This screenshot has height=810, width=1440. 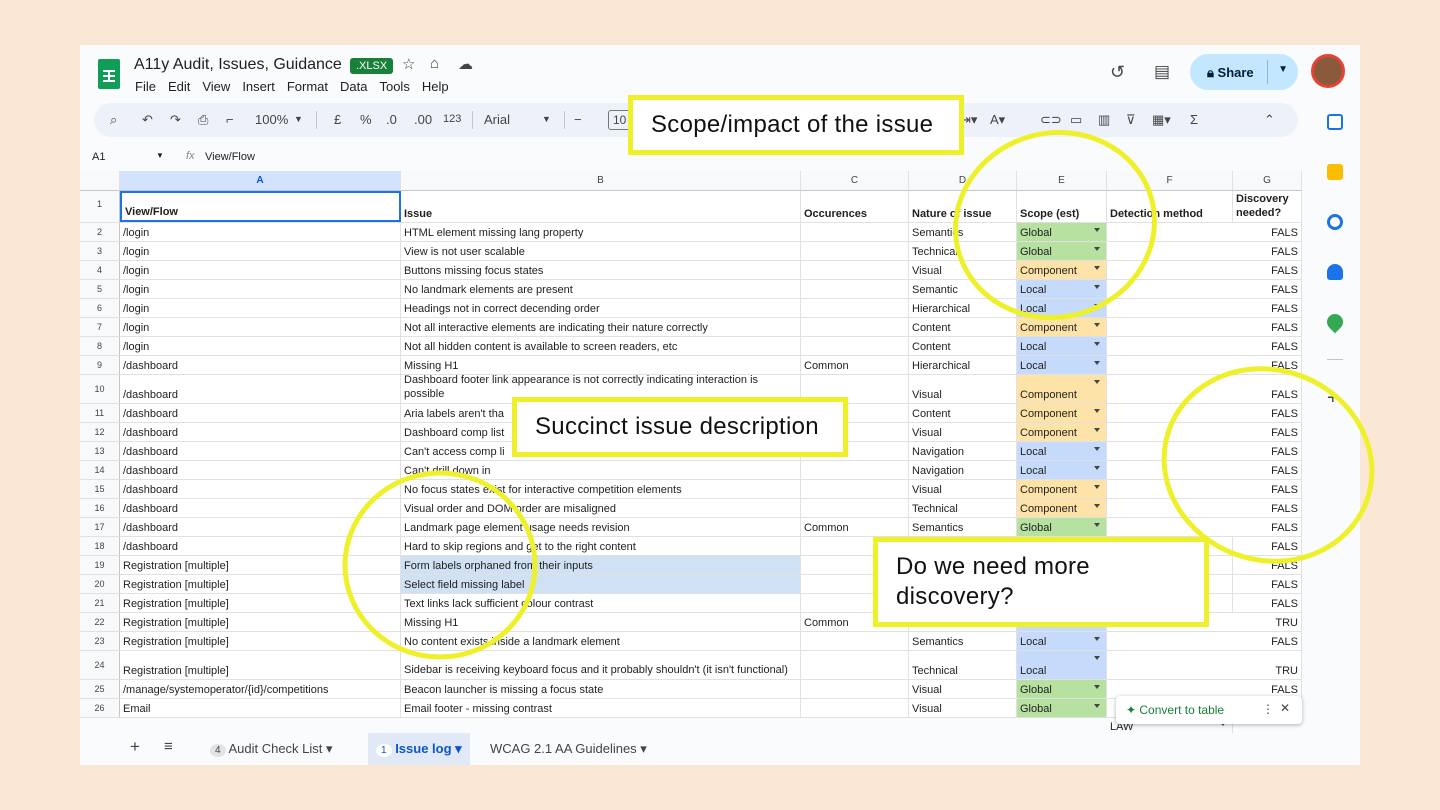 I want to click on issue-note: Succinct issue description, so click(x=680, y=427).